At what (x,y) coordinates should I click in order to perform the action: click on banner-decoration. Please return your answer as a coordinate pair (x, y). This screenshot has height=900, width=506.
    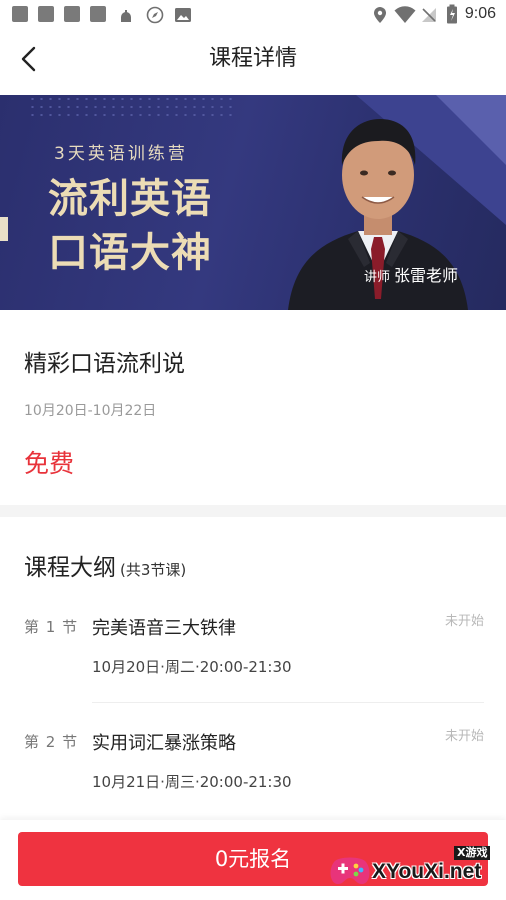
    Looking at the image, I should click on (4, 229).